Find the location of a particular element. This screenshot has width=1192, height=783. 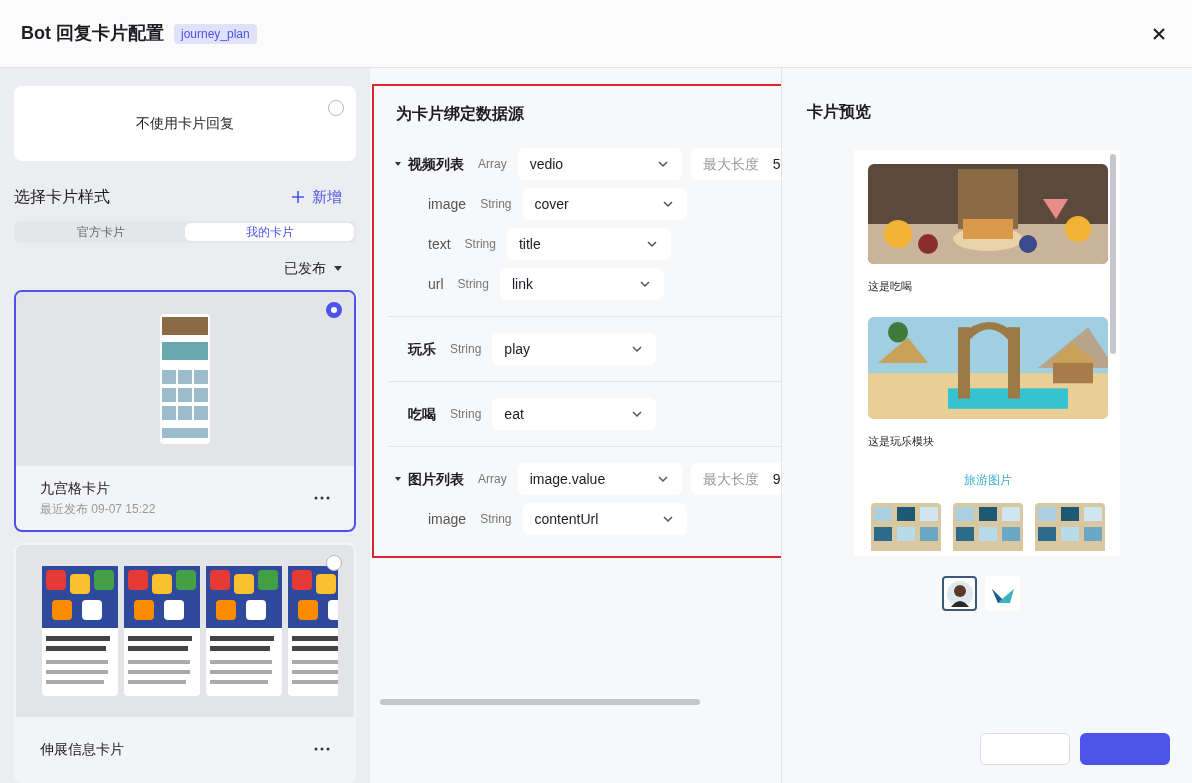

max-length-field: 最大长度 9 is located at coordinates (735, 479).